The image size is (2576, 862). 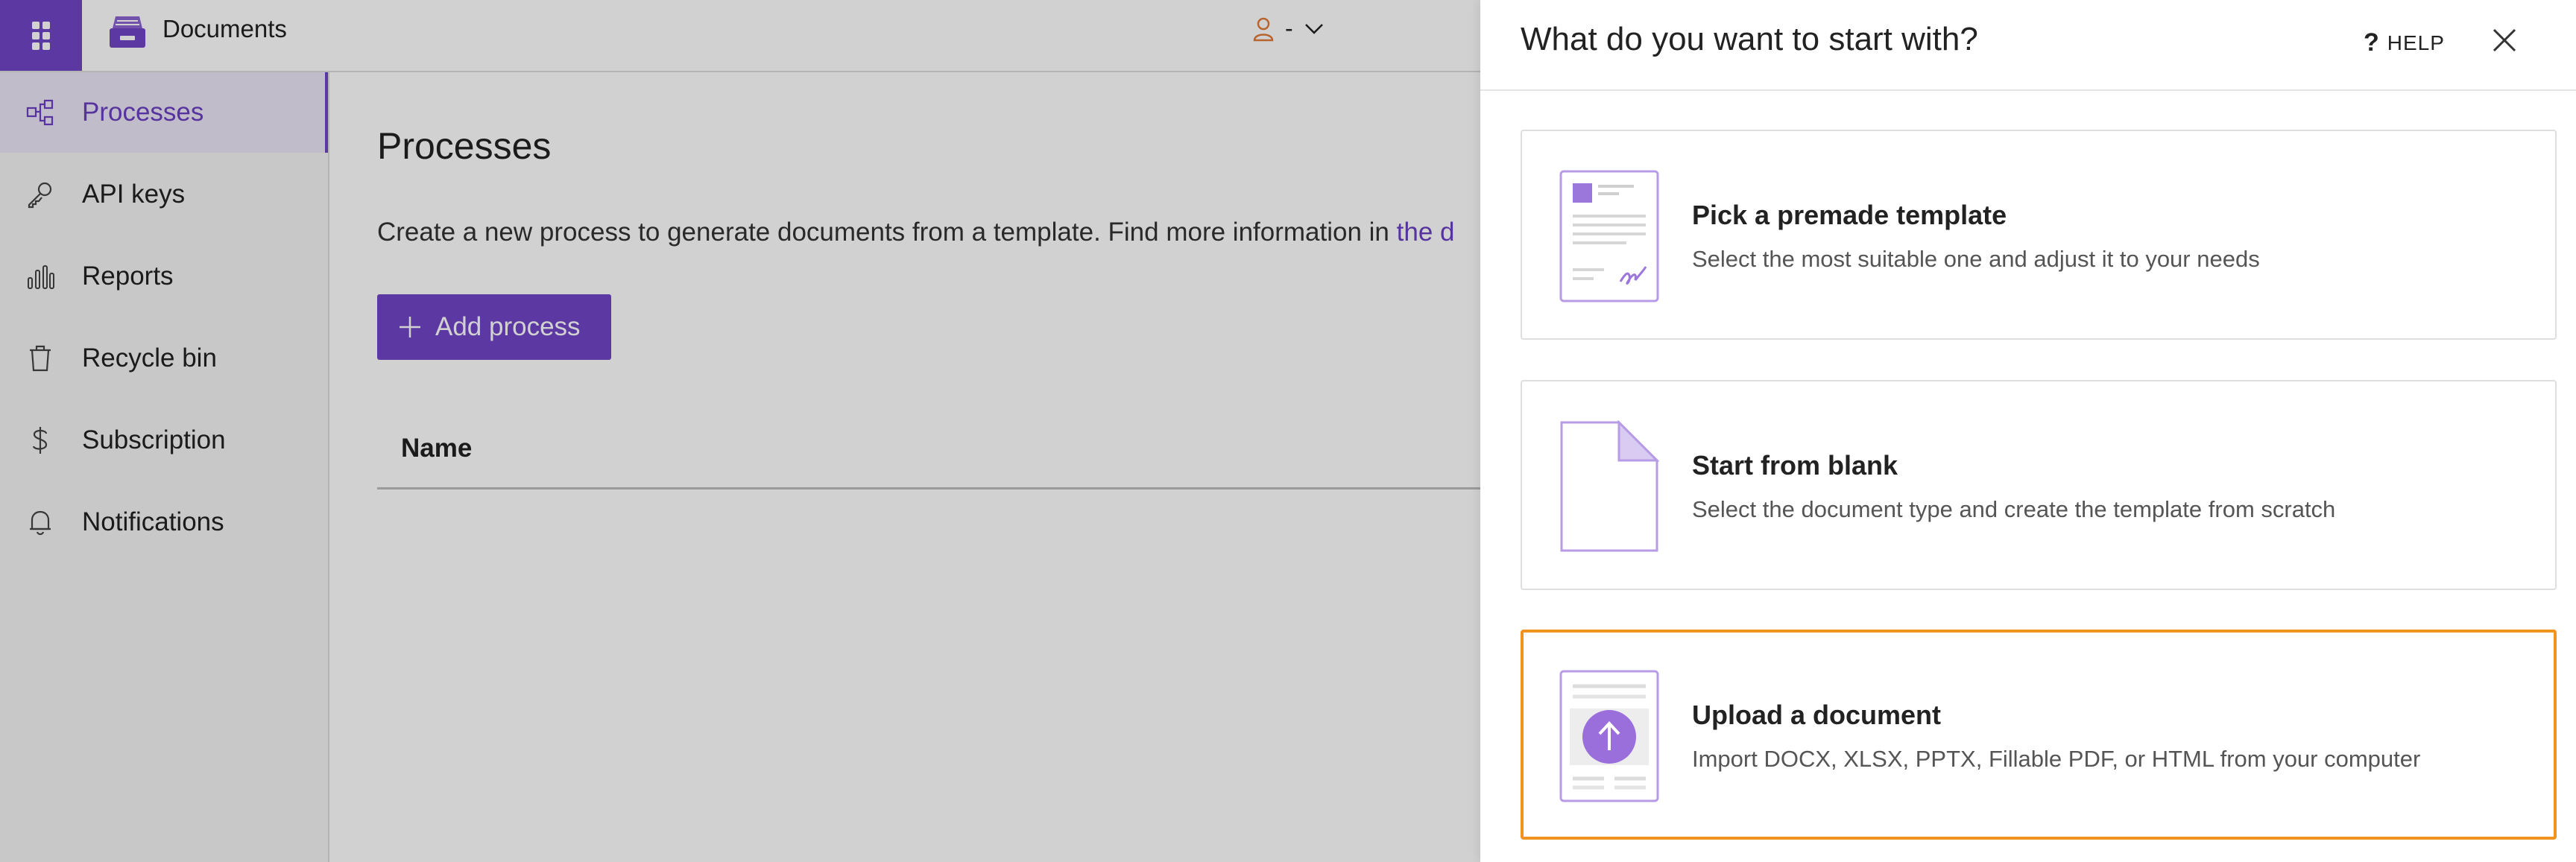 I want to click on option-title: Upload a document, so click(x=1817, y=715).